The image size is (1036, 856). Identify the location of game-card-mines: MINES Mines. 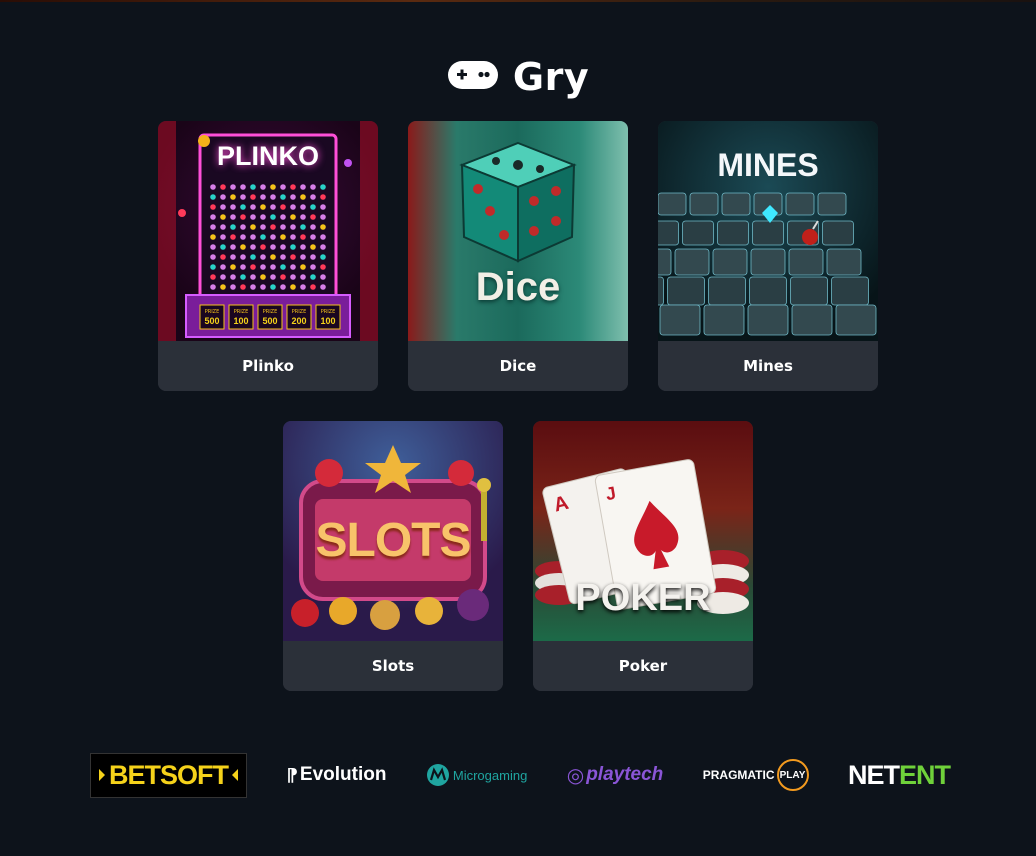
(768, 256).